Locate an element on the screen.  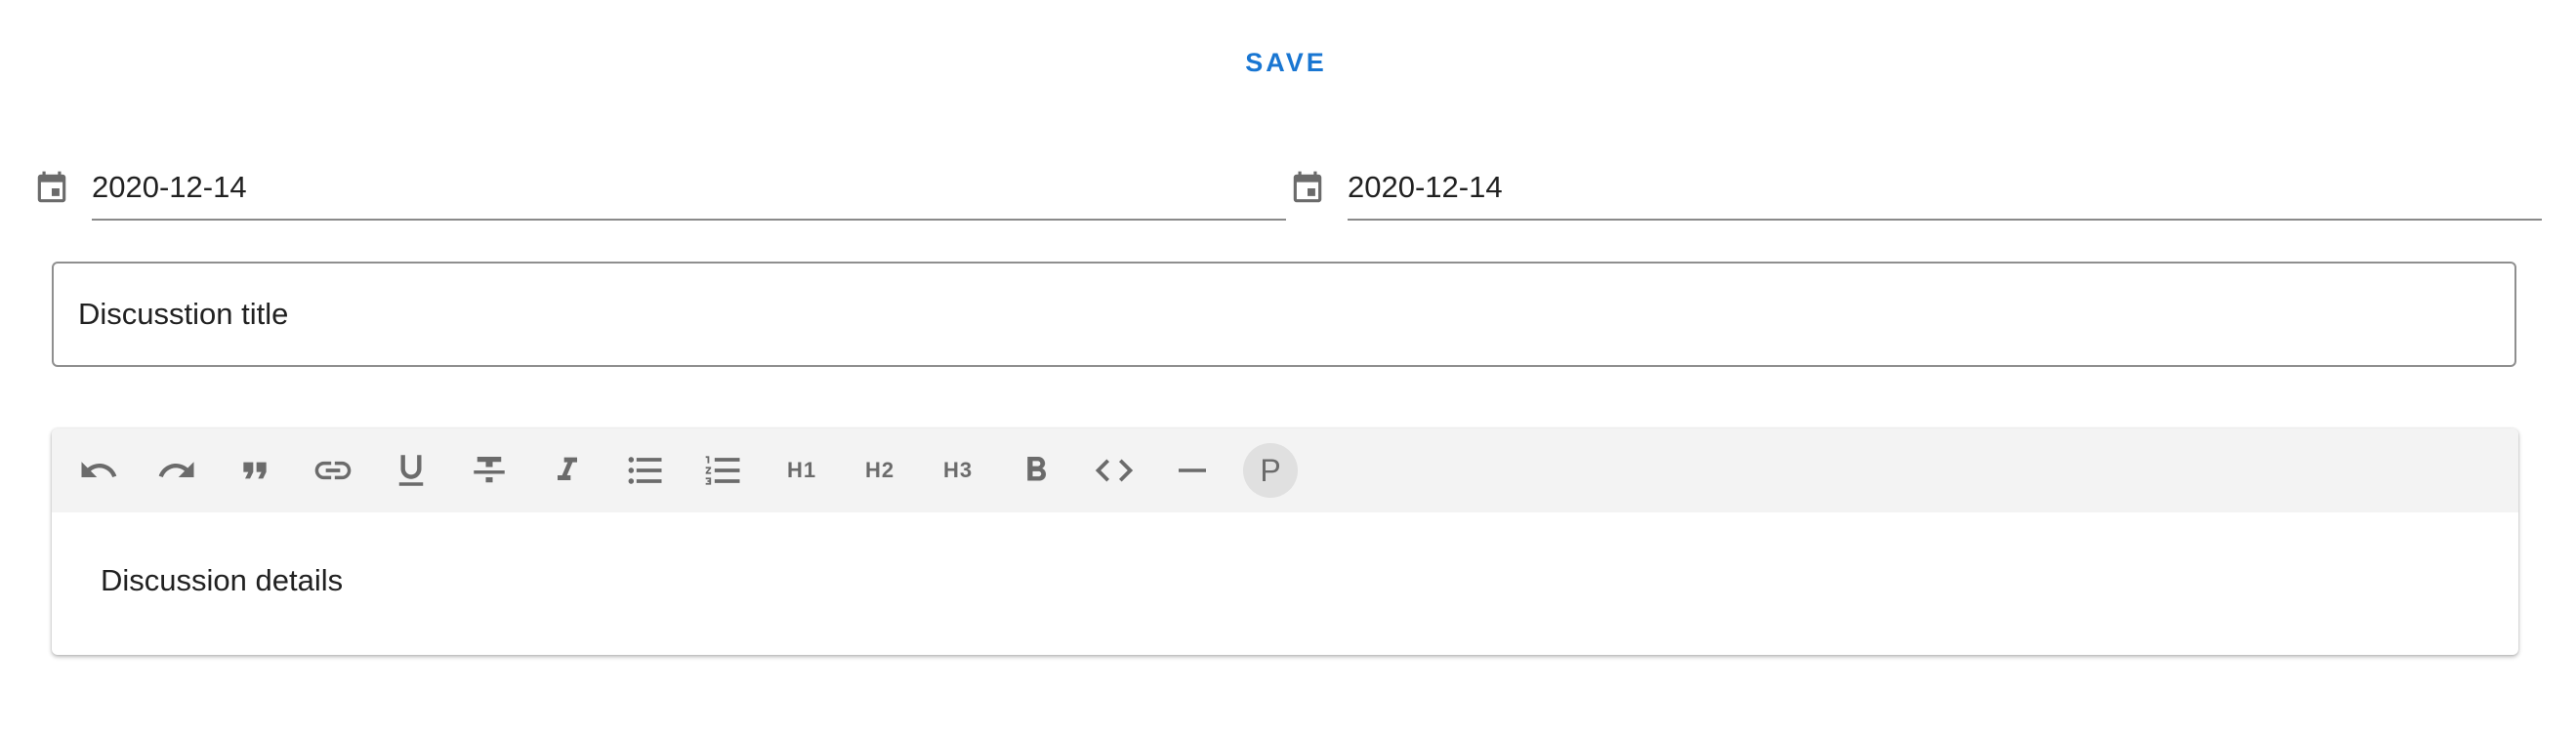
code-button is located at coordinates (1114, 470).